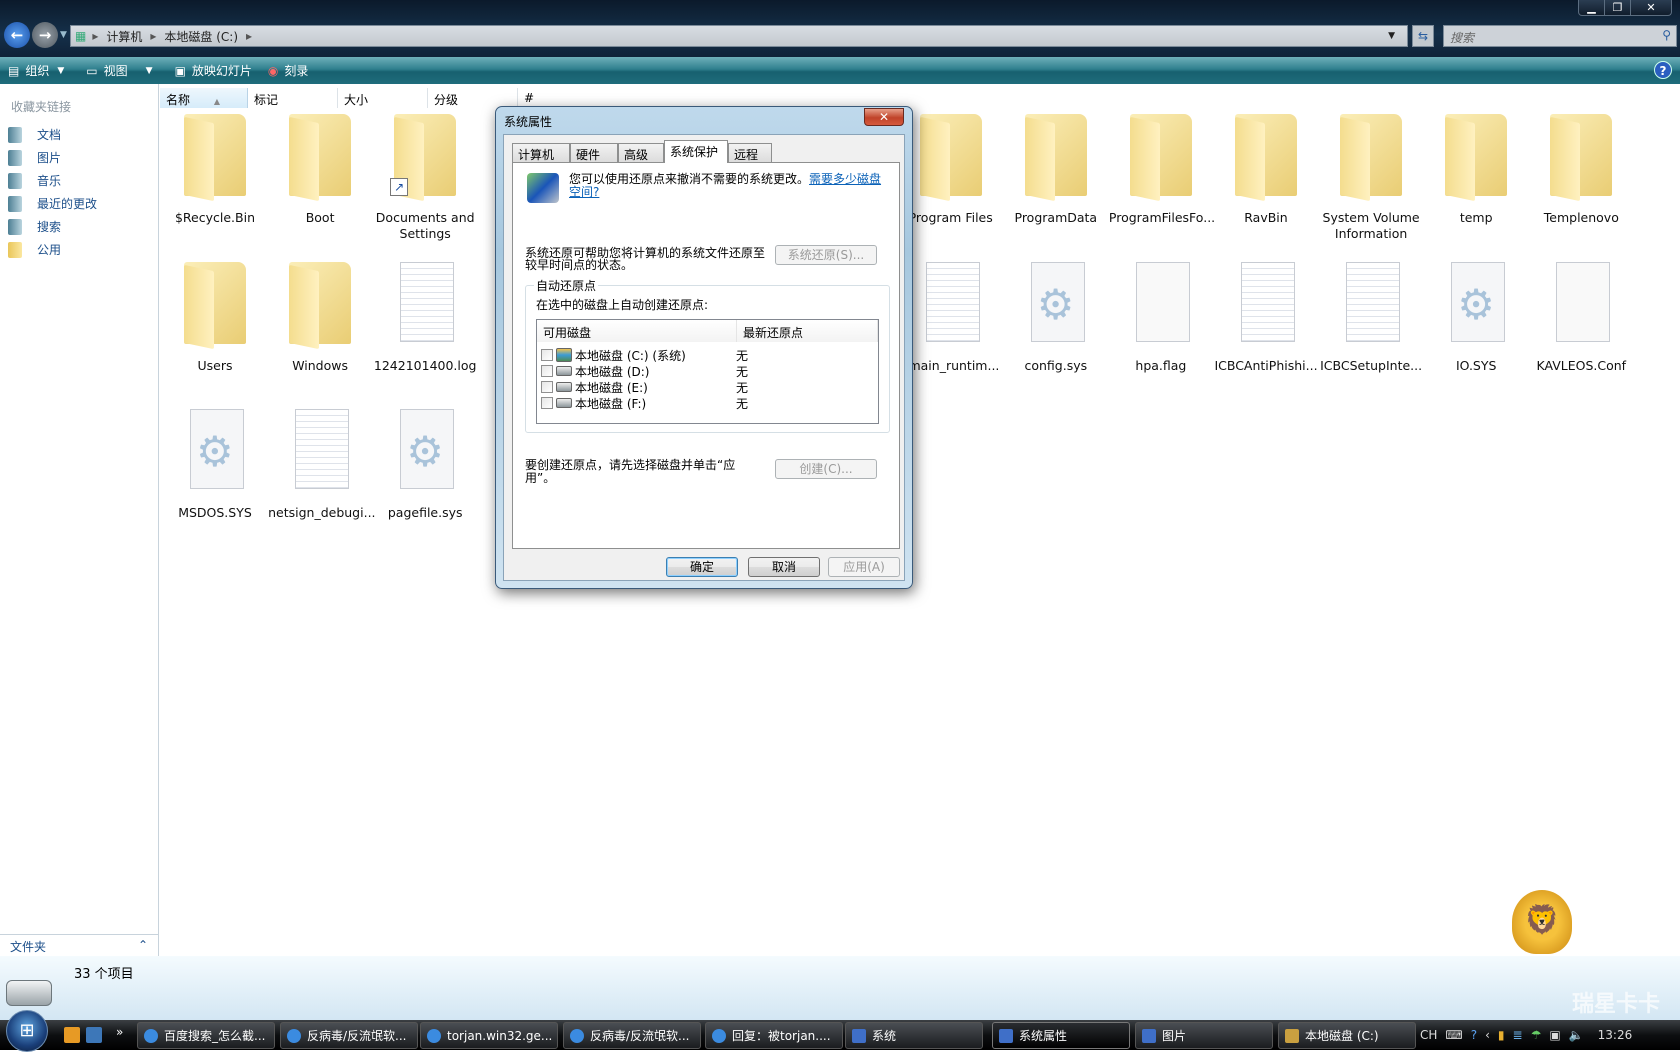 This screenshot has width=1680, height=1052. Describe the element at coordinates (119, 1032) in the screenshot. I see `more-quicklaunch-icon: »` at that location.